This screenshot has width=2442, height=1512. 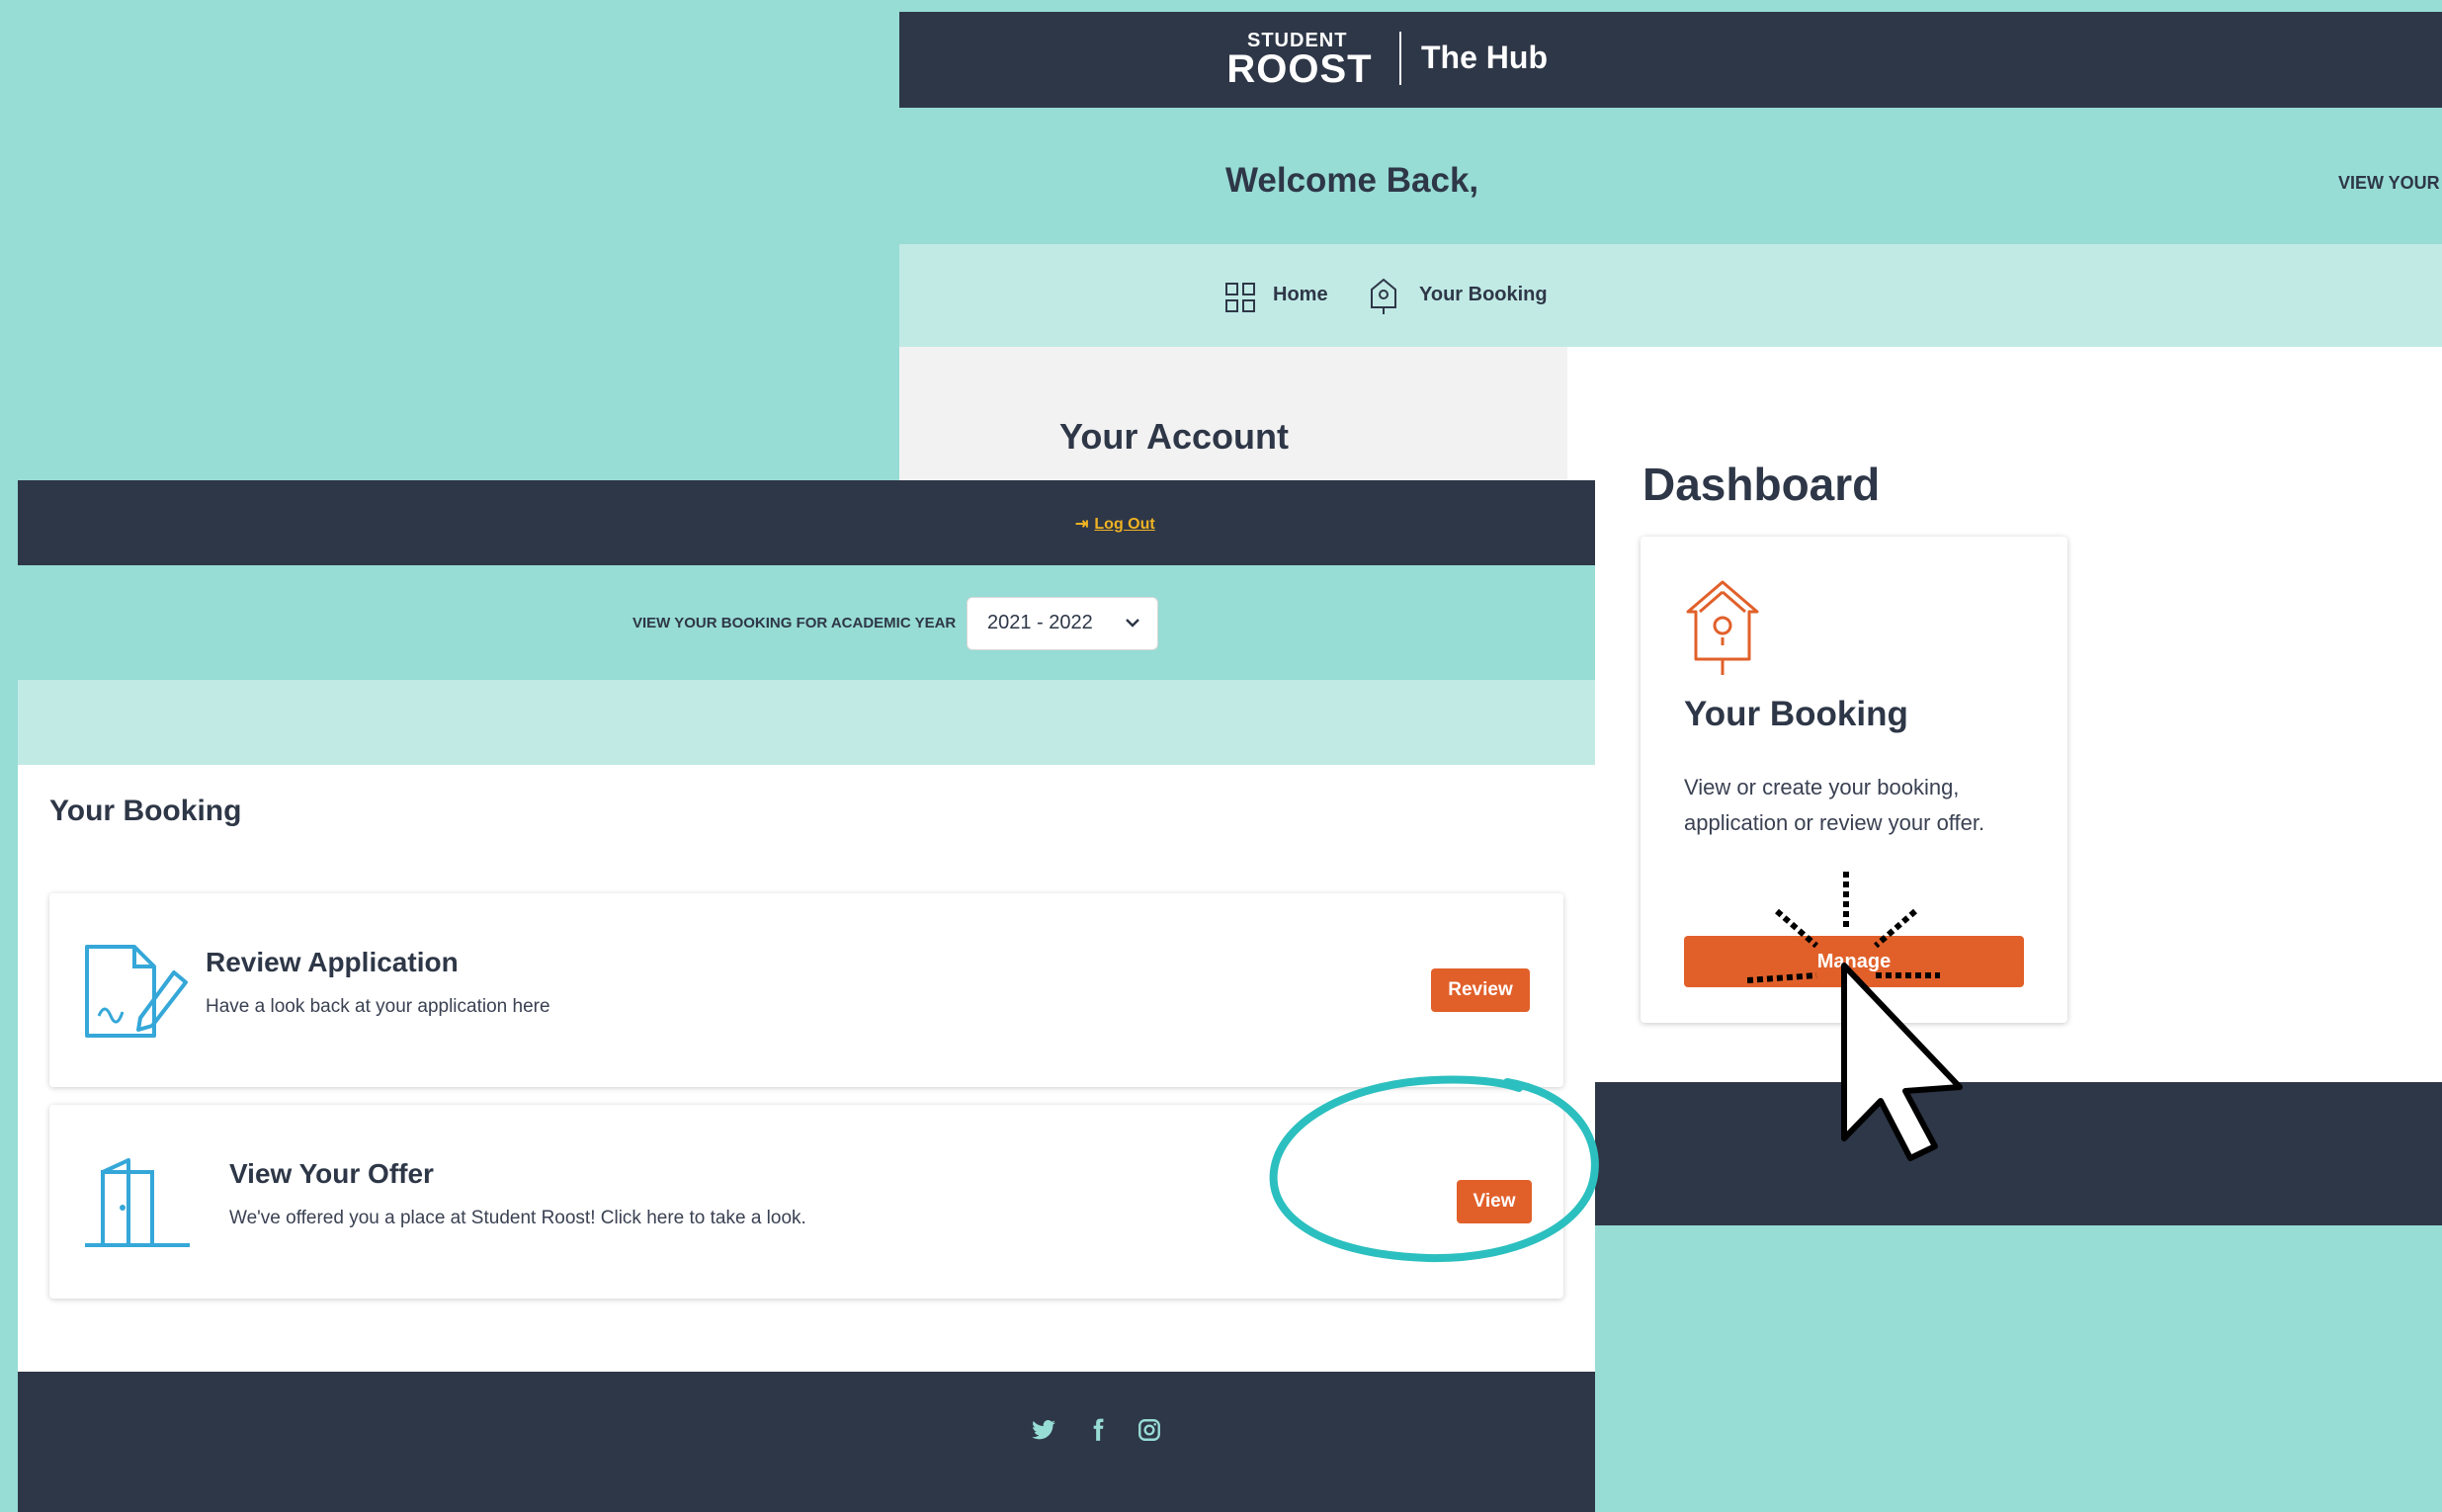 I want to click on nav-item-home: Home, so click(x=1300, y=295).